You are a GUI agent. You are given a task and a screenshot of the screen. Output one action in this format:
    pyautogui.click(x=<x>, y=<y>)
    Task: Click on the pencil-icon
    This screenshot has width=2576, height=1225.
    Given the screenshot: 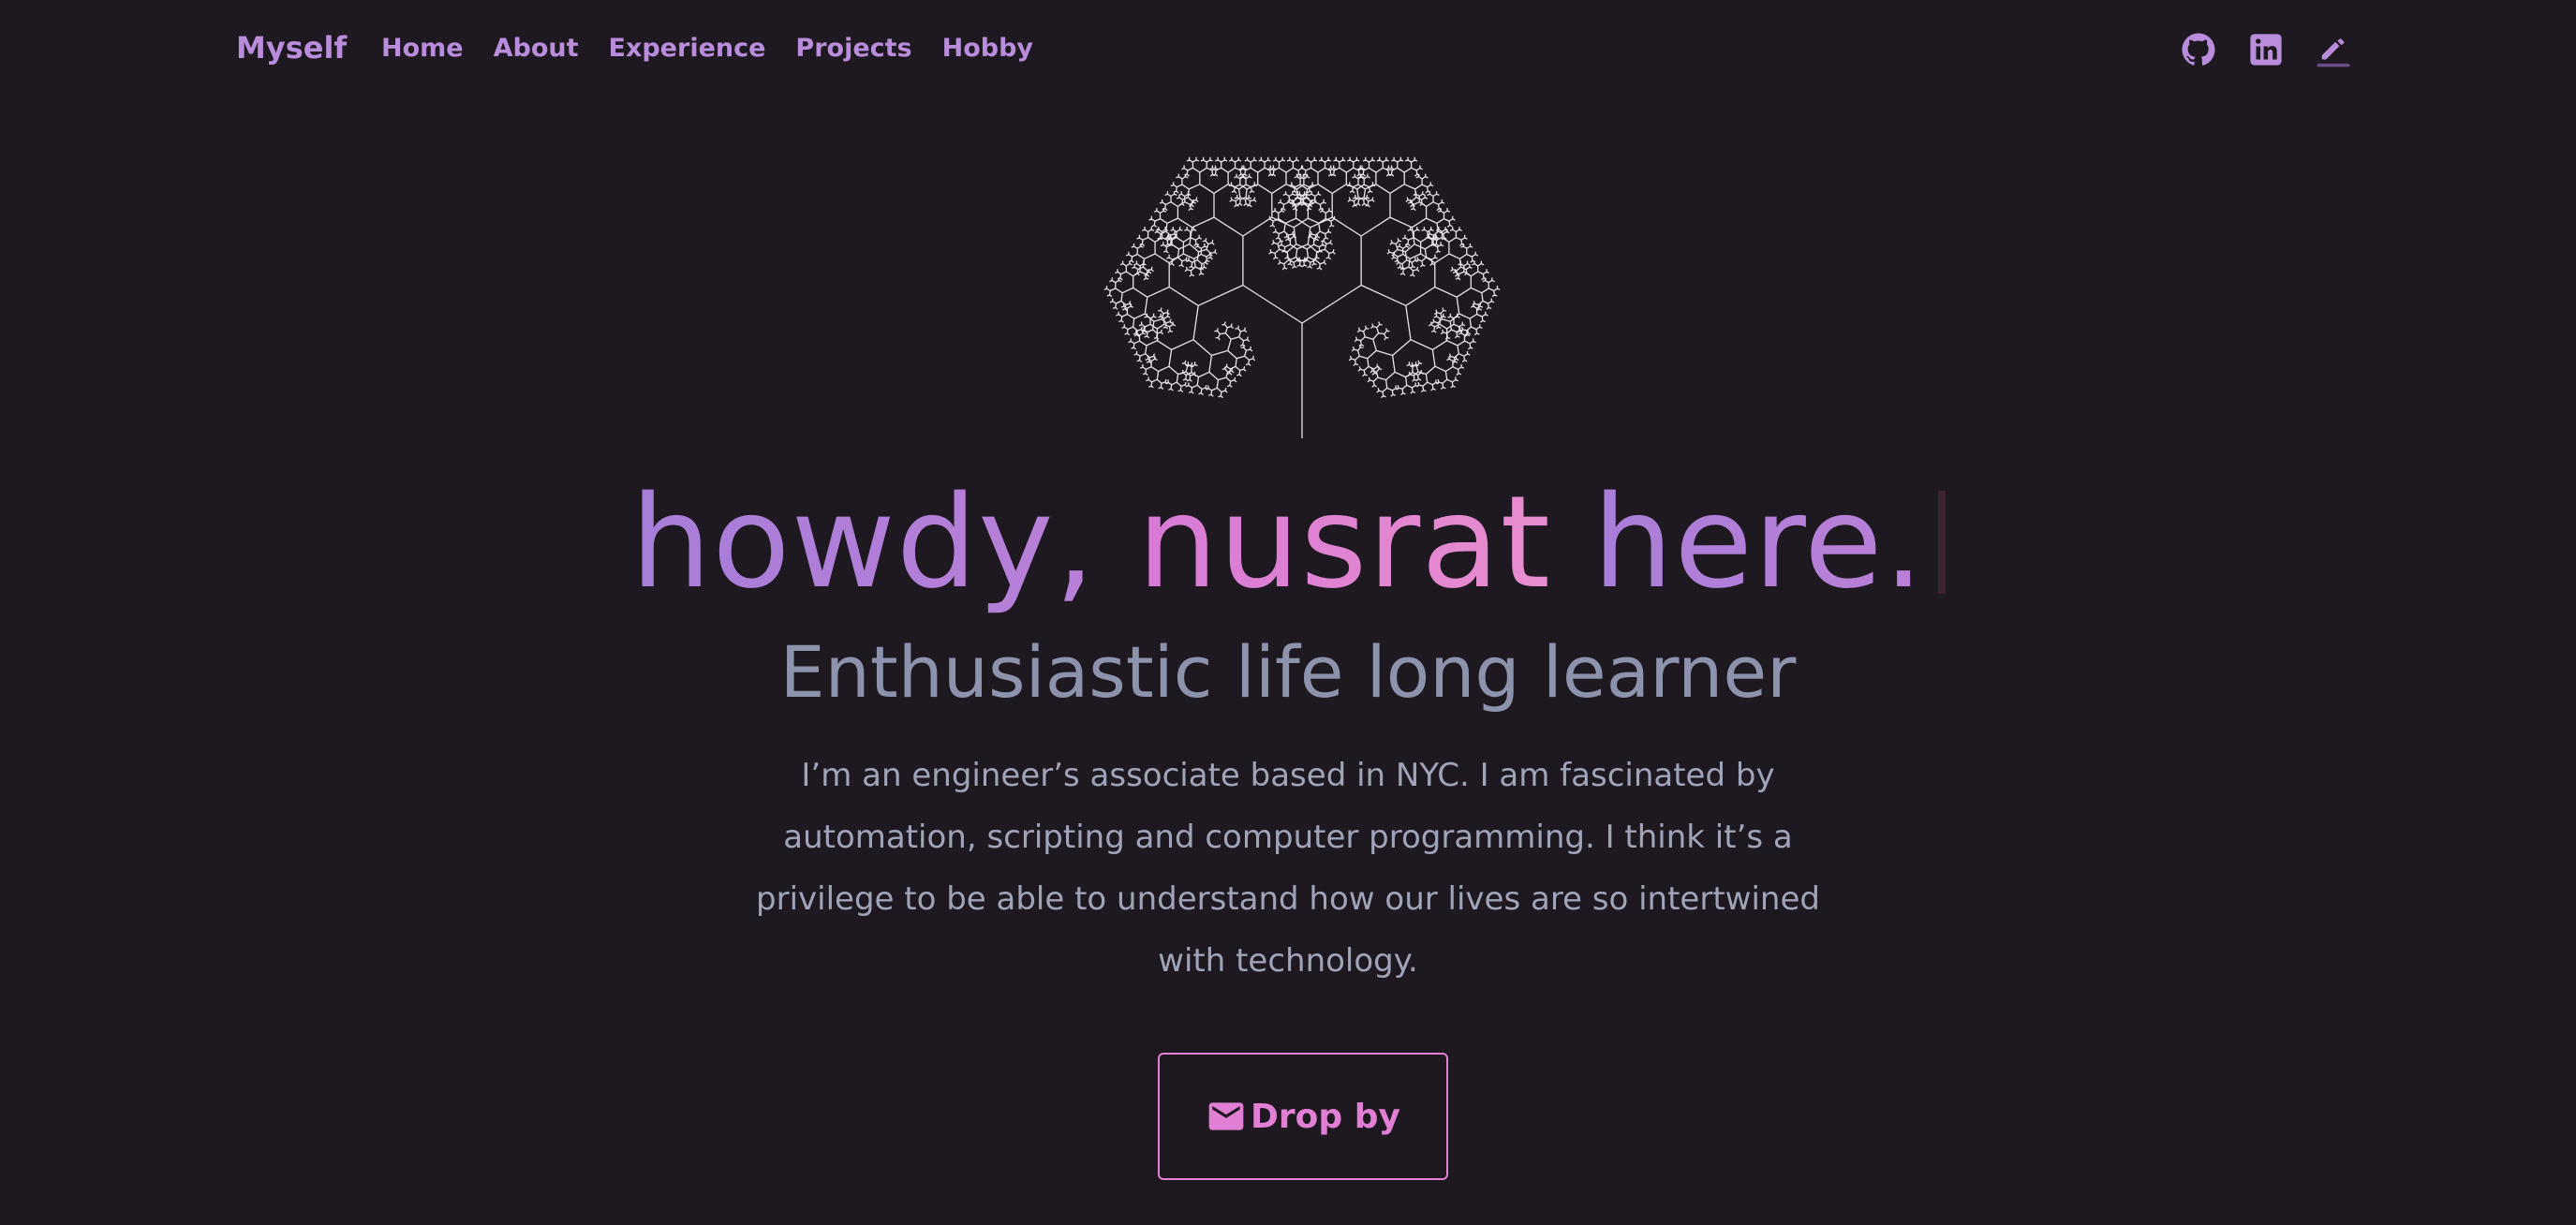 What is the action you would take?
    pyautogui.click(x=2333, y=49)
    